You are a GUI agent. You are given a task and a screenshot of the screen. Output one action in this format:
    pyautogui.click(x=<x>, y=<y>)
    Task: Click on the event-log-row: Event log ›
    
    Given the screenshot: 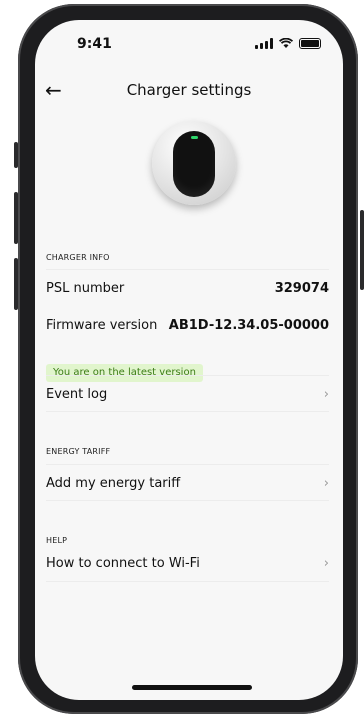 What is the action you would take?
    pyautogui.click(x=187, y=393)
    